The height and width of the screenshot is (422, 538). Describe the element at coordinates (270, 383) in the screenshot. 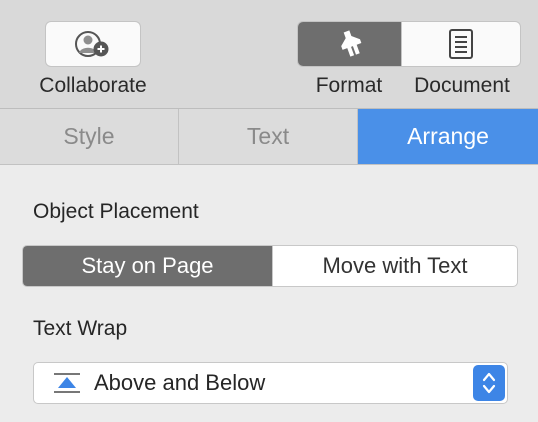

I see `text-wrap-select: Above and Below` at that location.